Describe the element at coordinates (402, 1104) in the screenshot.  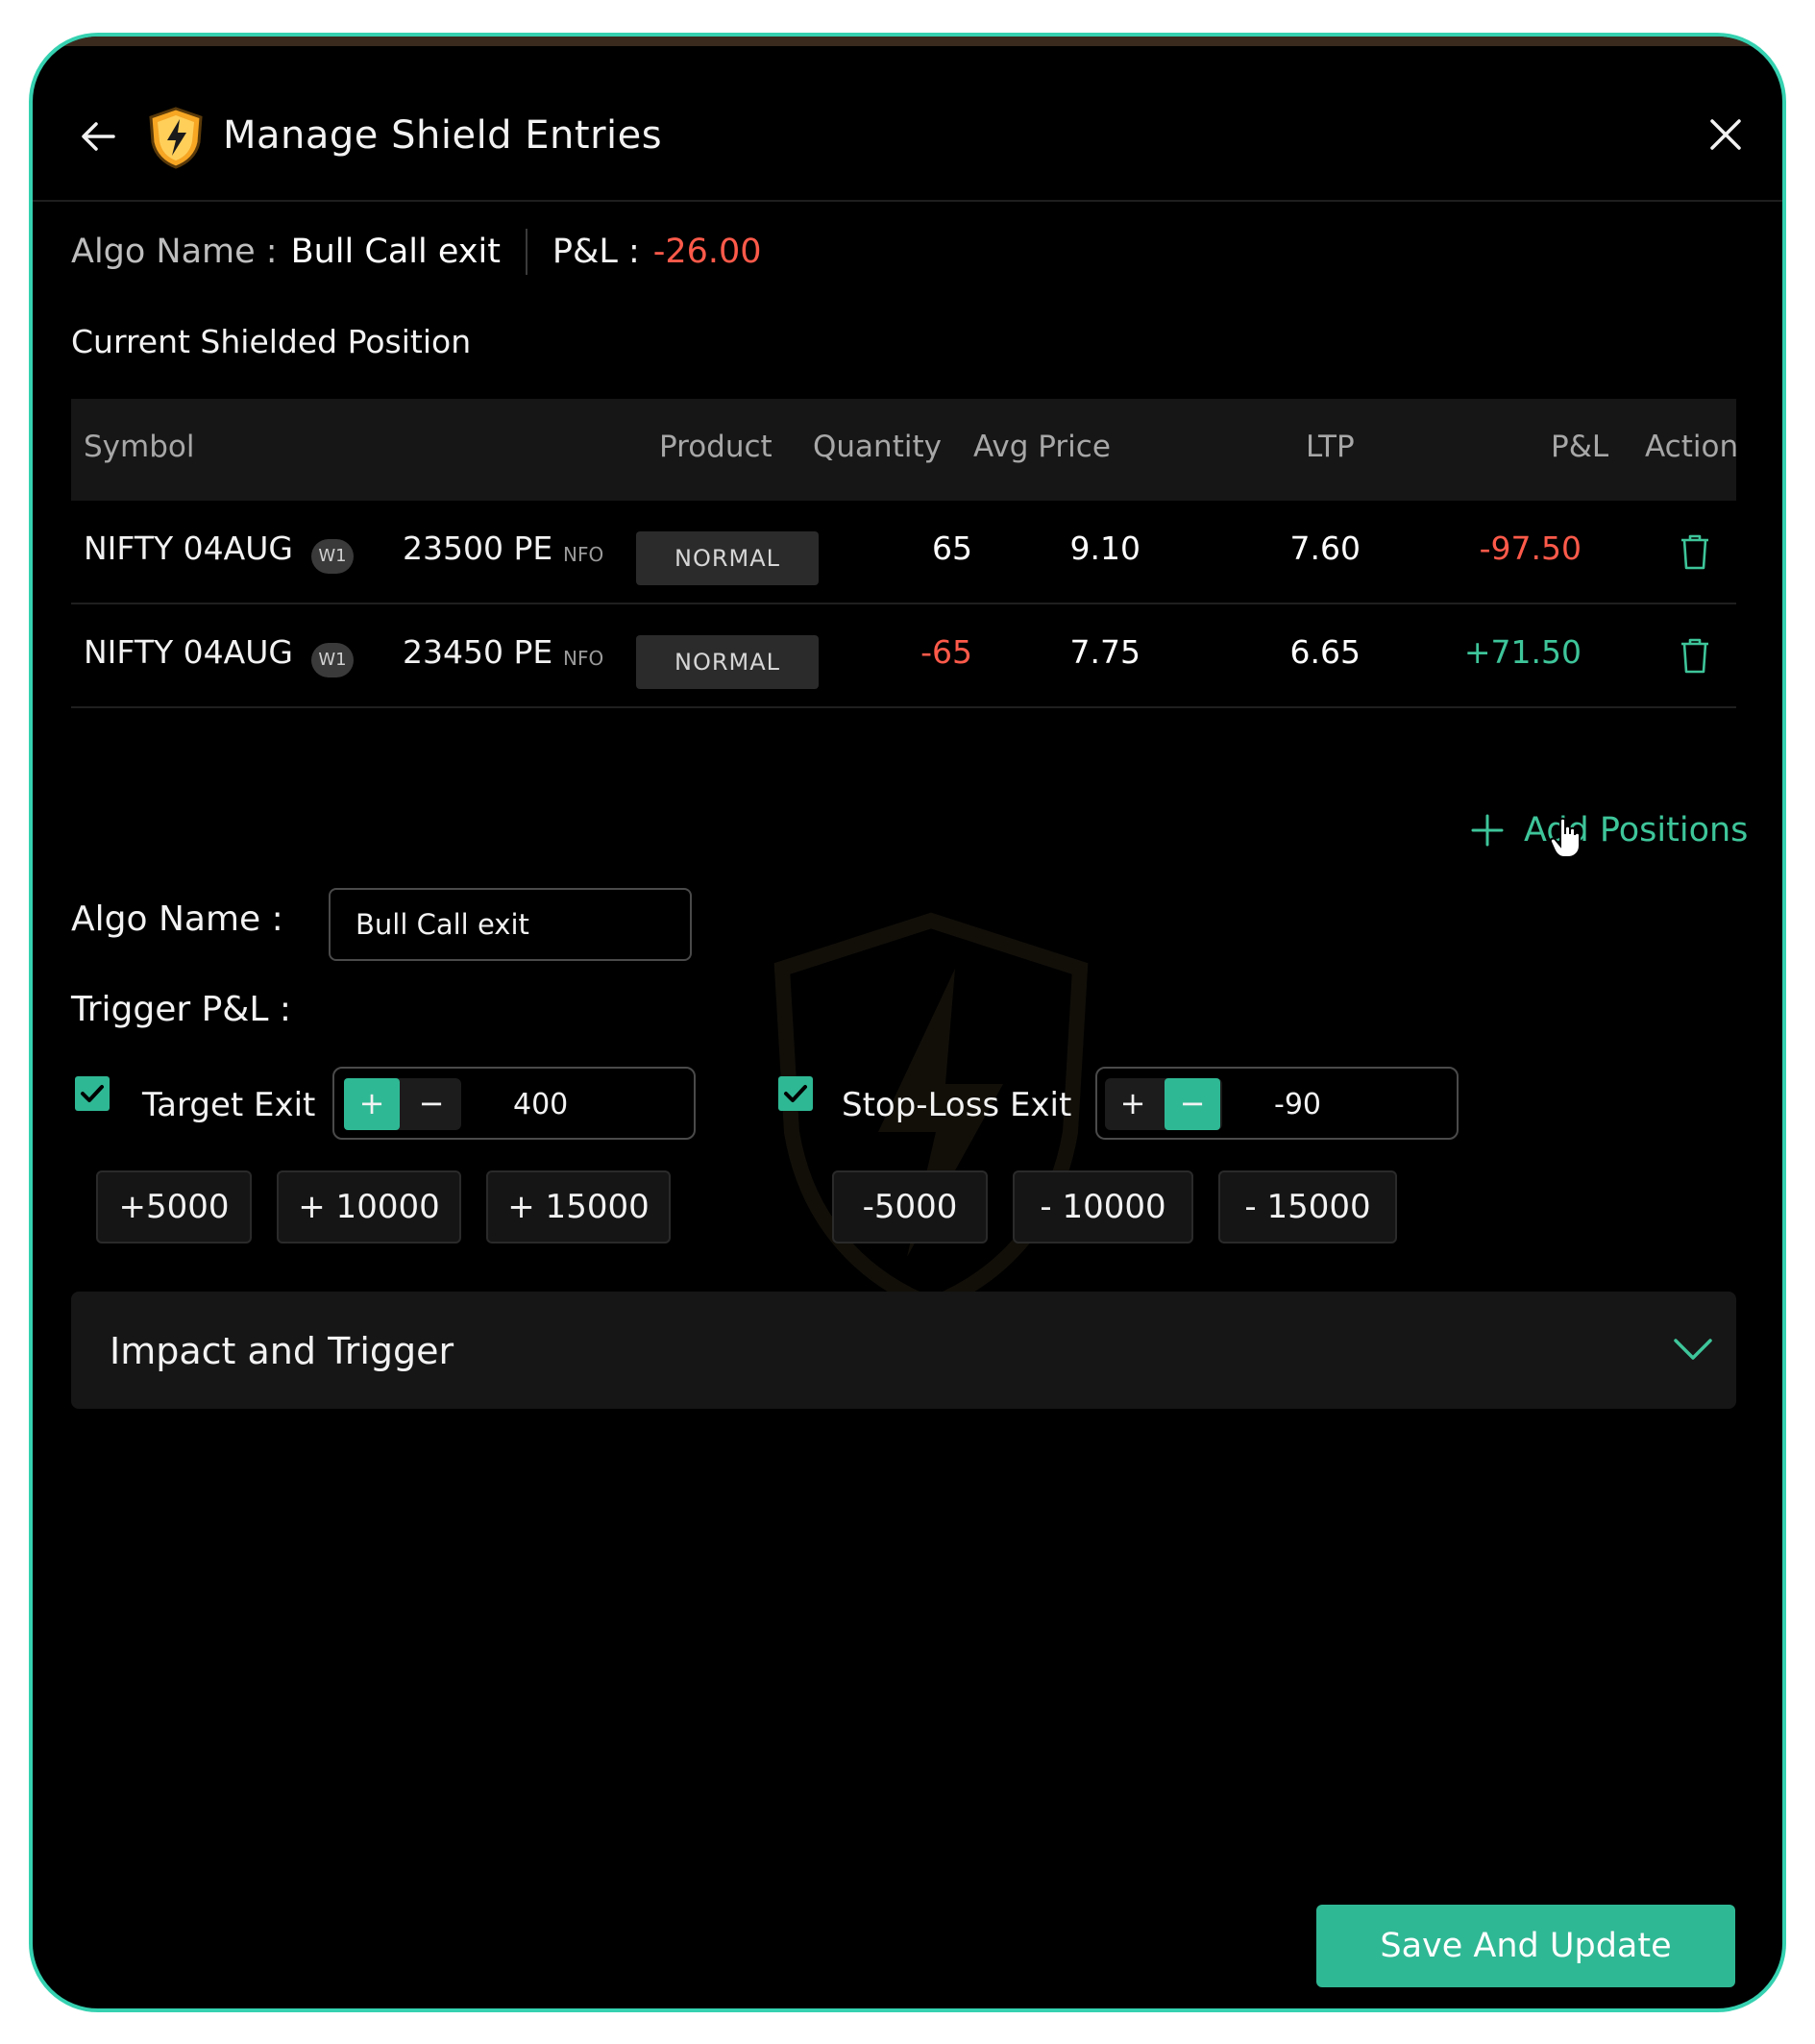
I see `target-stepper-controls: + −` at that location.